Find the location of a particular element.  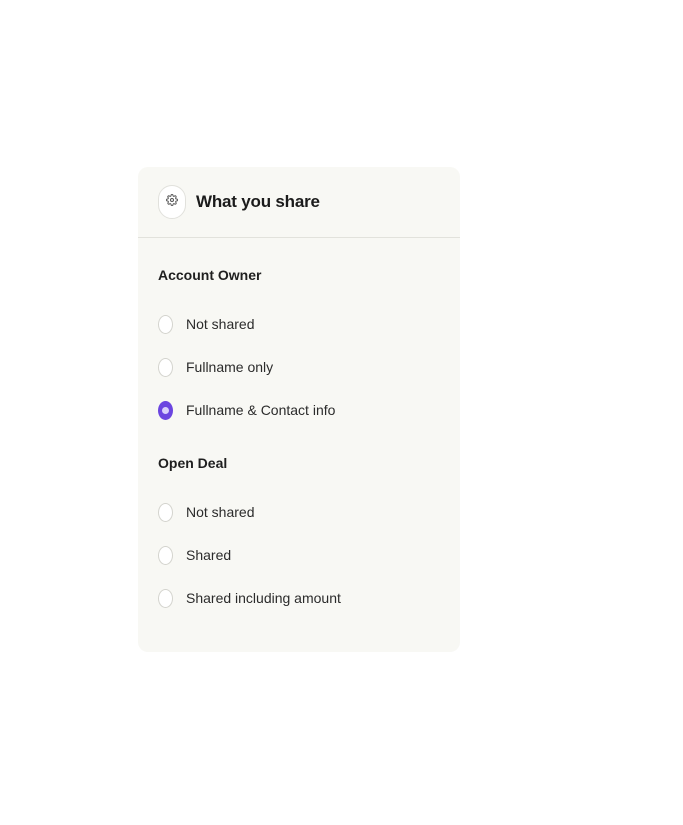

settings-icon-button is located at coordinates (172, 202).